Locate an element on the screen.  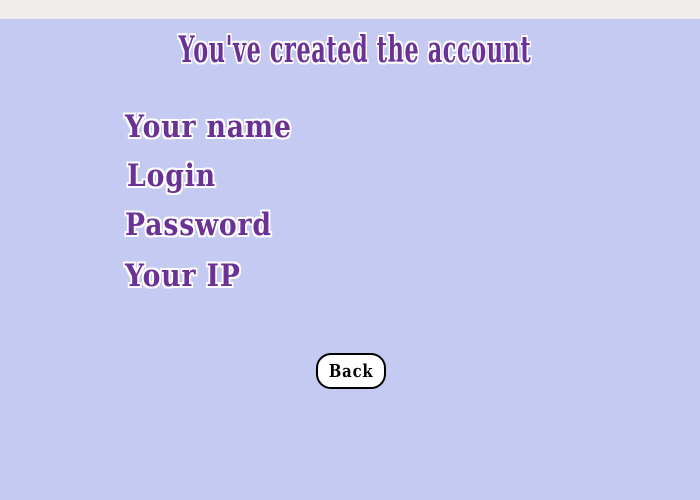
back-button: Back is located at coordinates (351, 371).